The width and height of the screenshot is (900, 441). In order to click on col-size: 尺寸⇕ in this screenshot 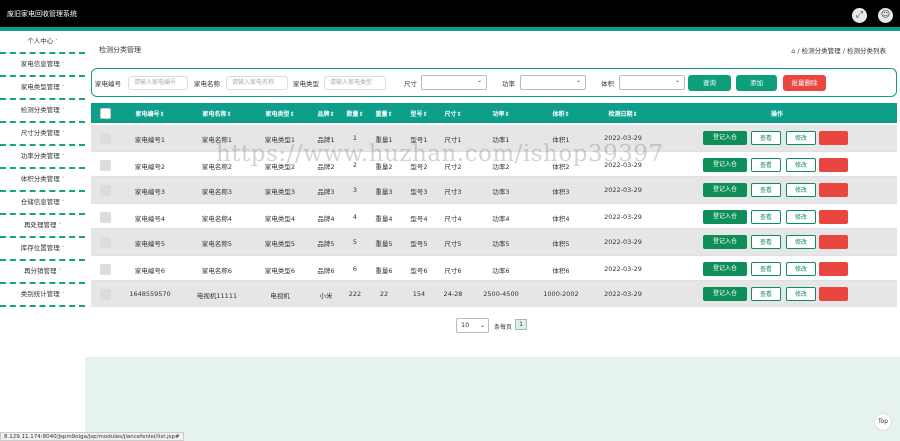, I will do `click(452, 113)`.